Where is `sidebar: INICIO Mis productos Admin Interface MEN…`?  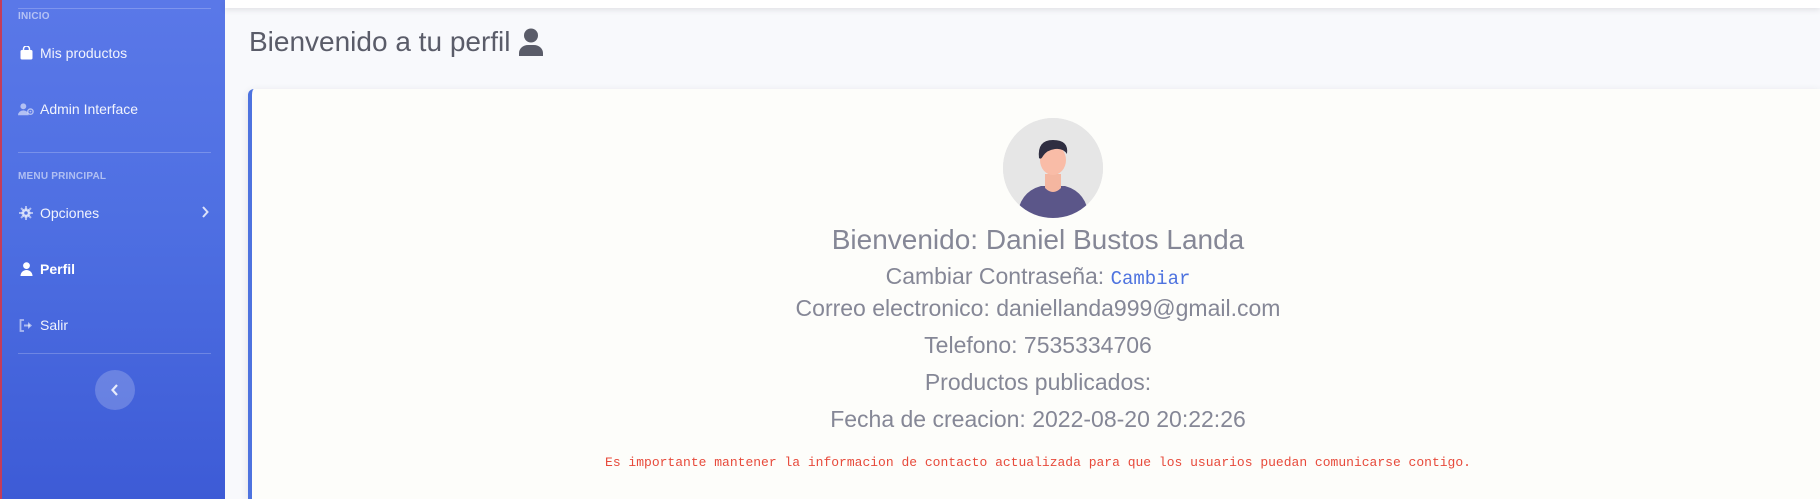 sidebar: INICIO Mis productos Admin Interface MEN… is located at coordinates (112, 249).